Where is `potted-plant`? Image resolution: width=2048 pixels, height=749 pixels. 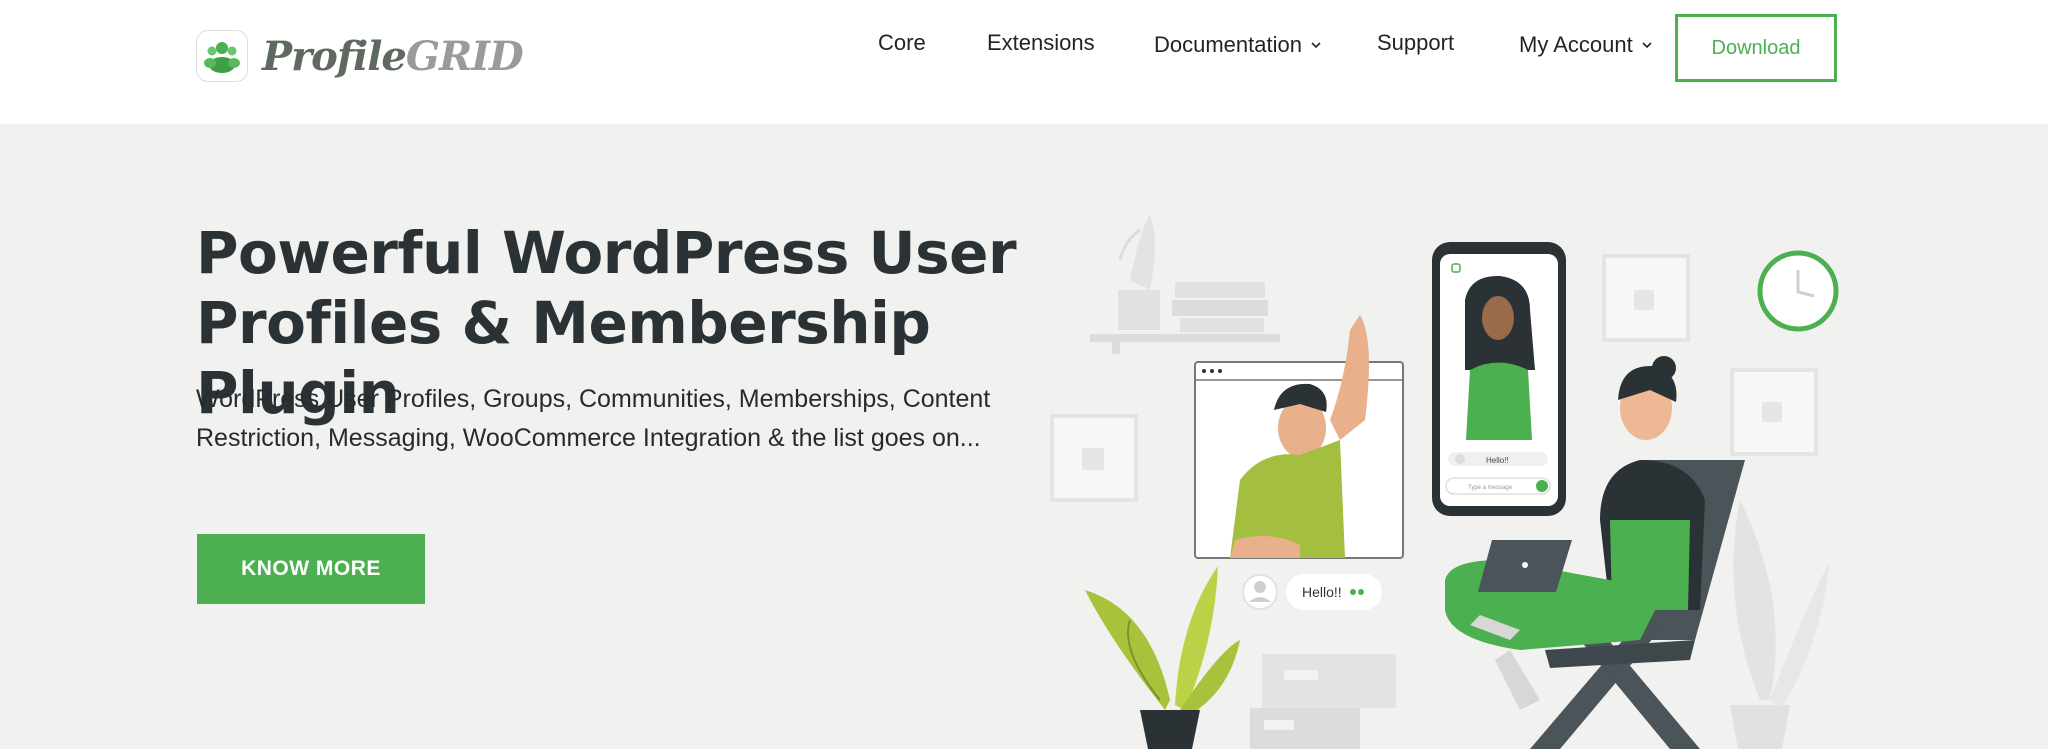
potted-plant is located at coordinates (1162, 657).